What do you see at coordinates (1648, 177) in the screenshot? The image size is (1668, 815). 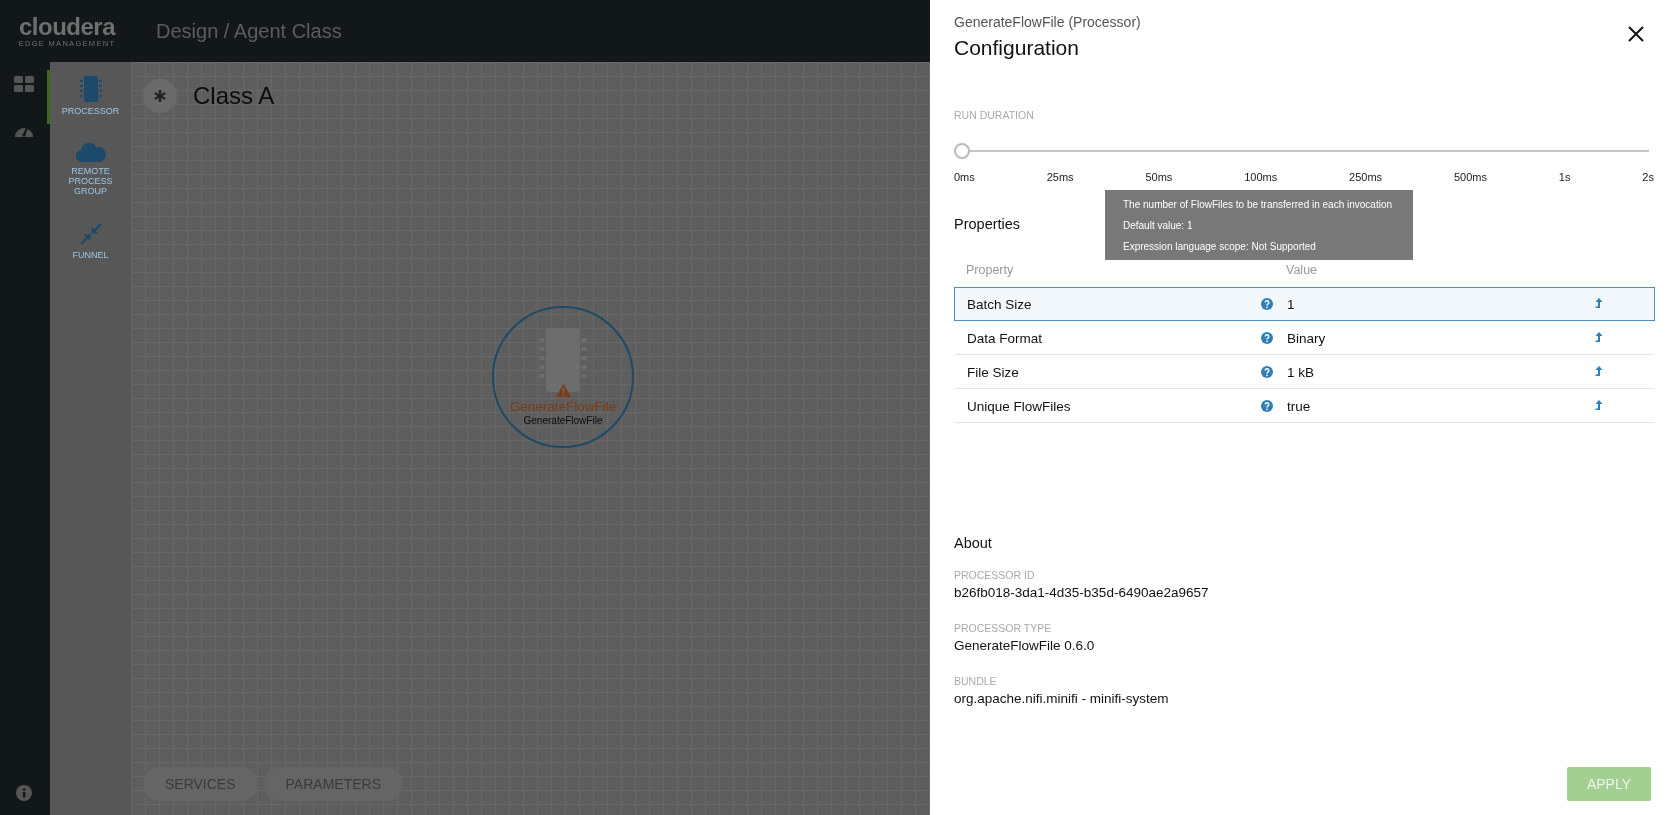 I see `tick-label: 2s` at bounding box center [1648, 177].